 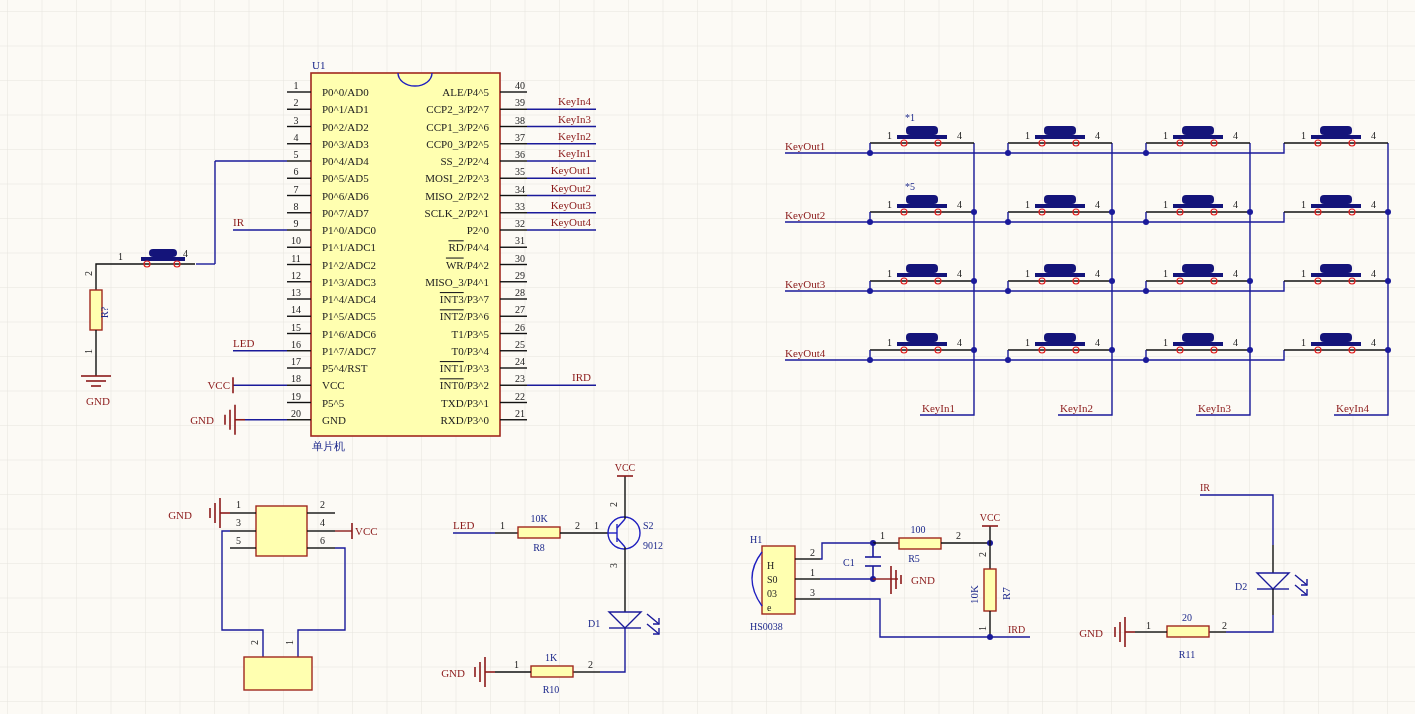 I want to click on net-label: KeyIn4, so click(x=574, y=101).